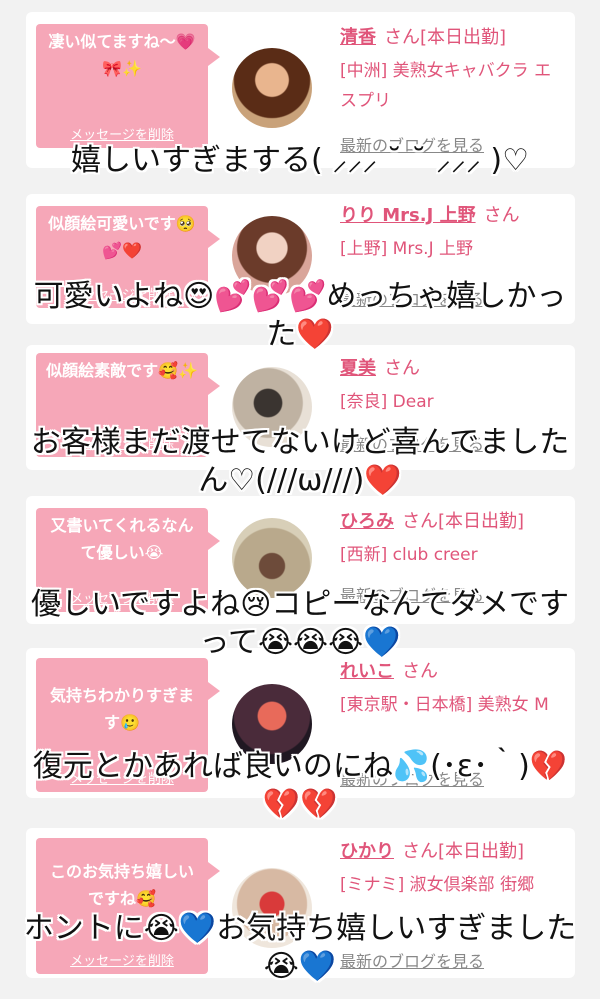 This screenshot has width=600, height=999. I want to click on caption: お客様まだ渡せてないけど喜んでました, so click(300, 442).